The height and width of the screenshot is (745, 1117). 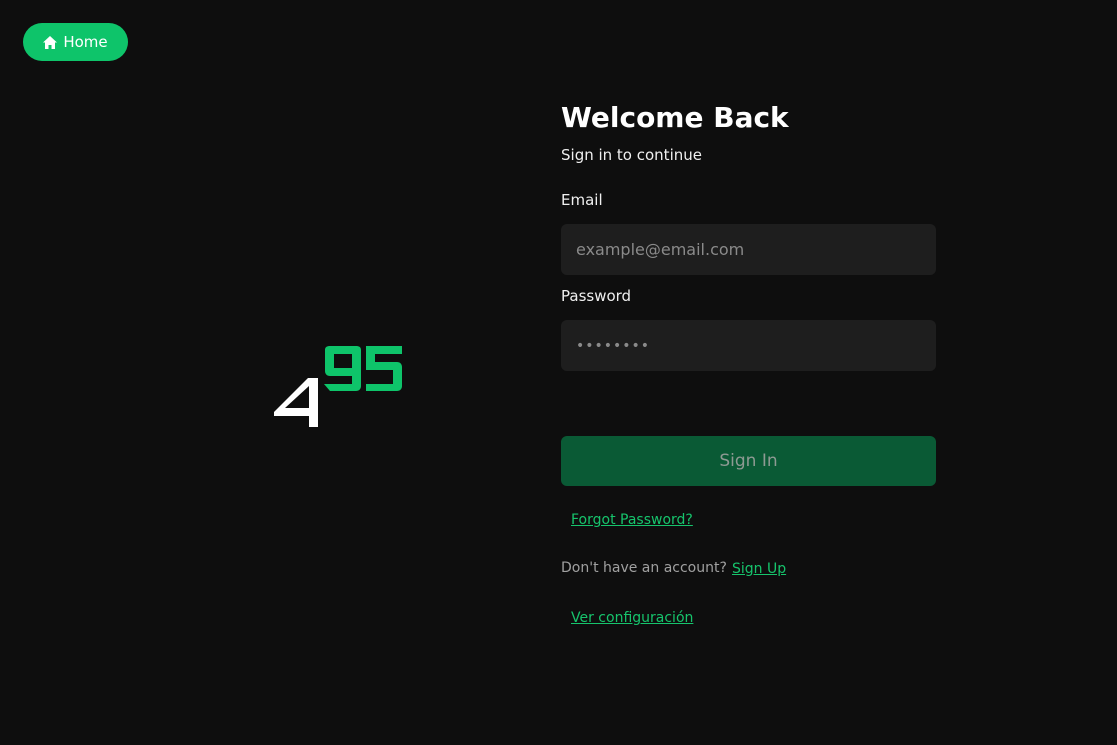 What do you see at coordinates (582, 200) in the screenshot?
I see `email-label: Email` at bounding box center [582, 200].